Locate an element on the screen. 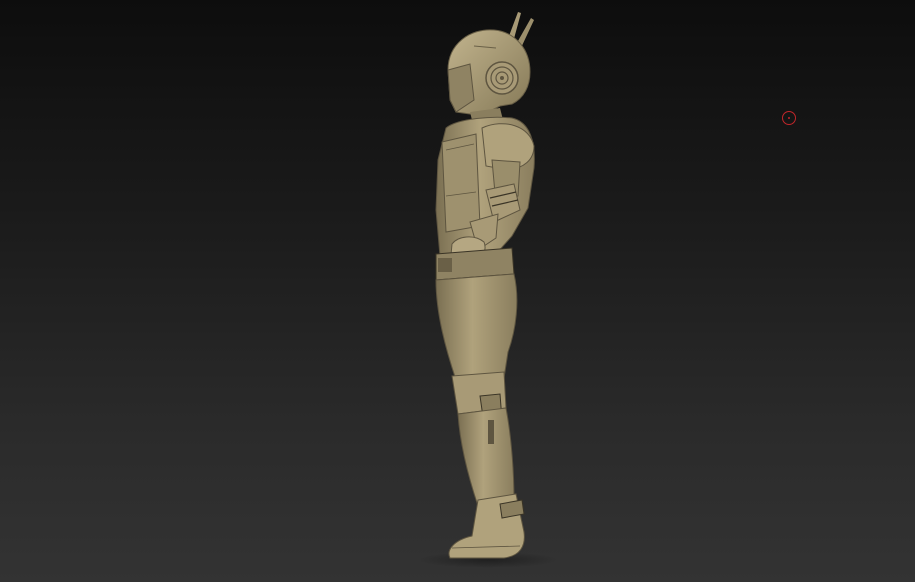  helmet is located at coordinates (489, 72).